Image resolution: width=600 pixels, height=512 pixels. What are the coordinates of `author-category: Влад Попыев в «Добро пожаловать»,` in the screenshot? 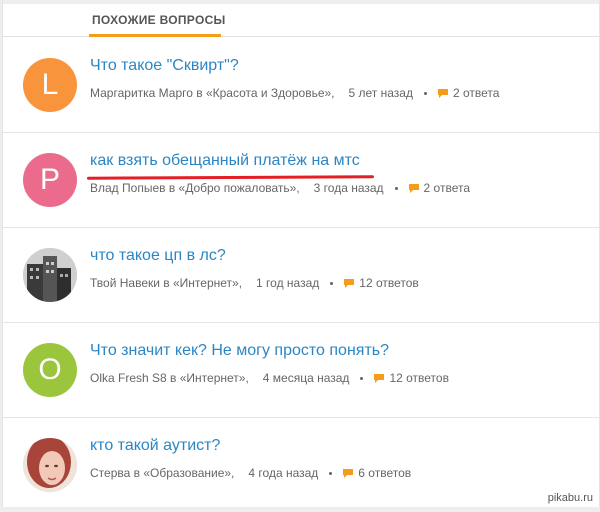 It's located at (195, 188).